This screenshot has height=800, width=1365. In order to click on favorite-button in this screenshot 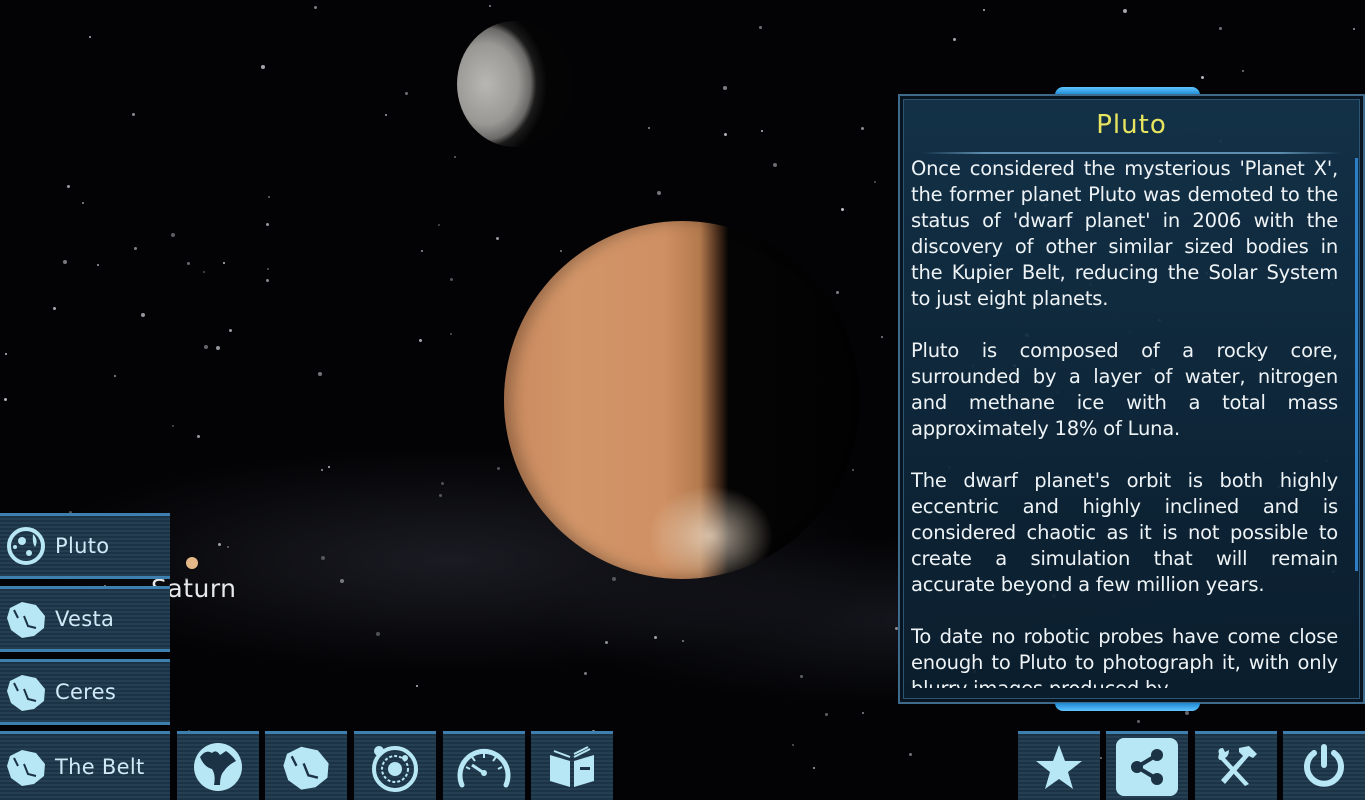, I will do `click(1059, 765)`.